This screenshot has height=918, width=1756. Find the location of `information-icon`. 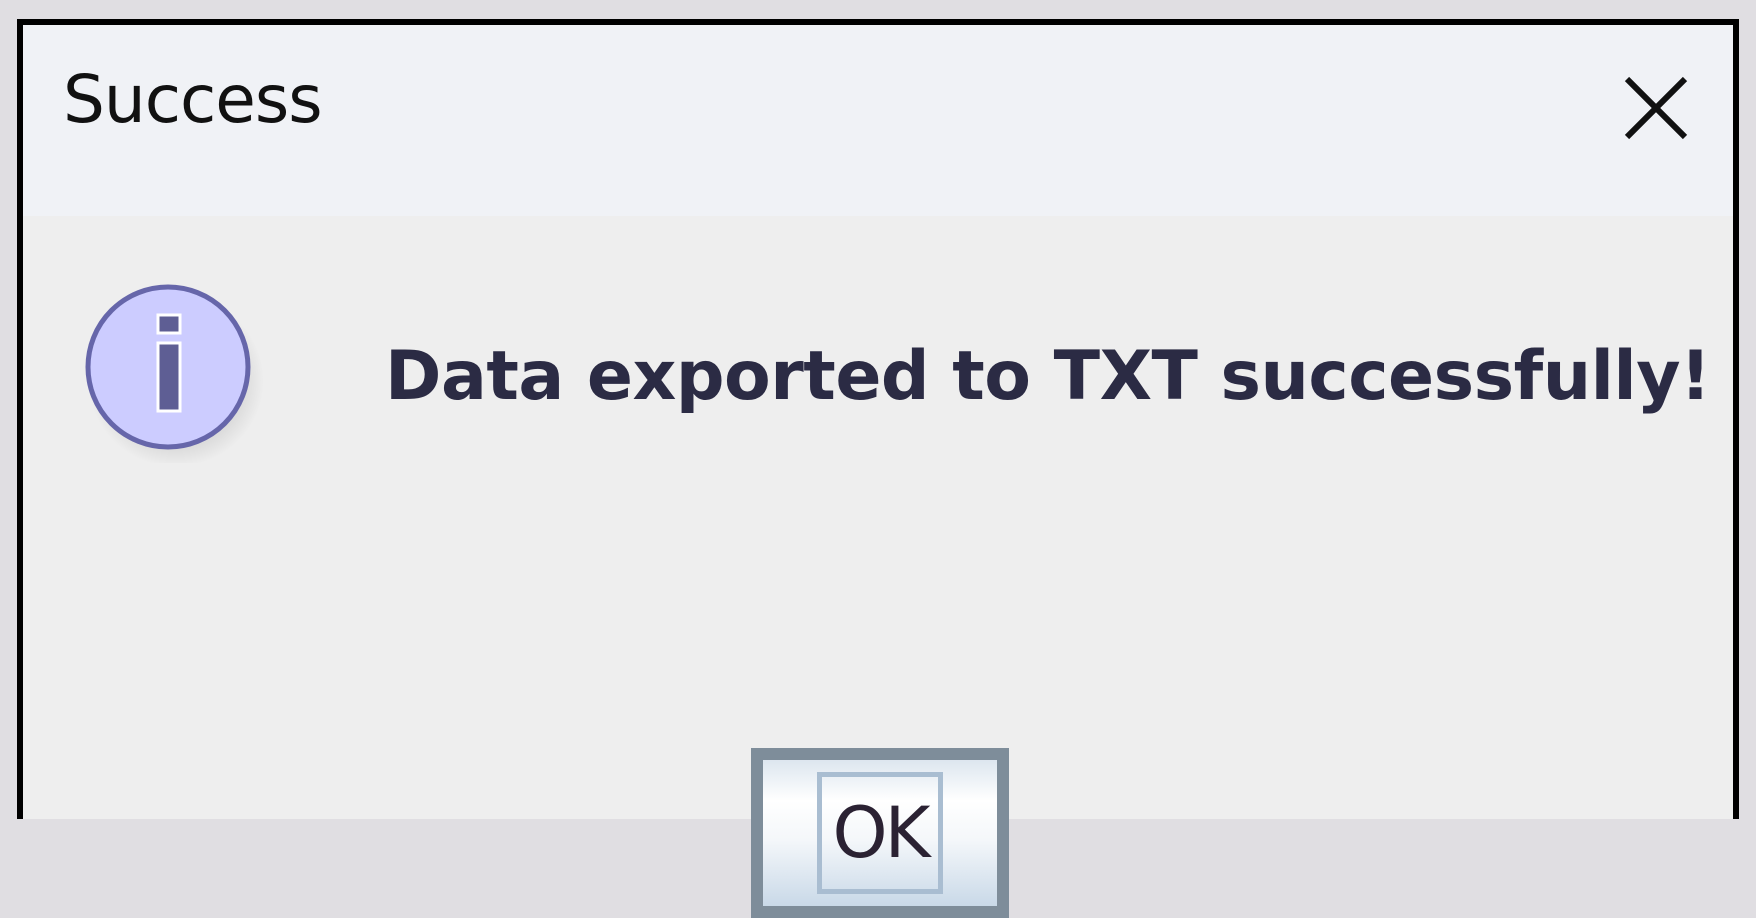

information-icon is located at coordinates (173, 370).